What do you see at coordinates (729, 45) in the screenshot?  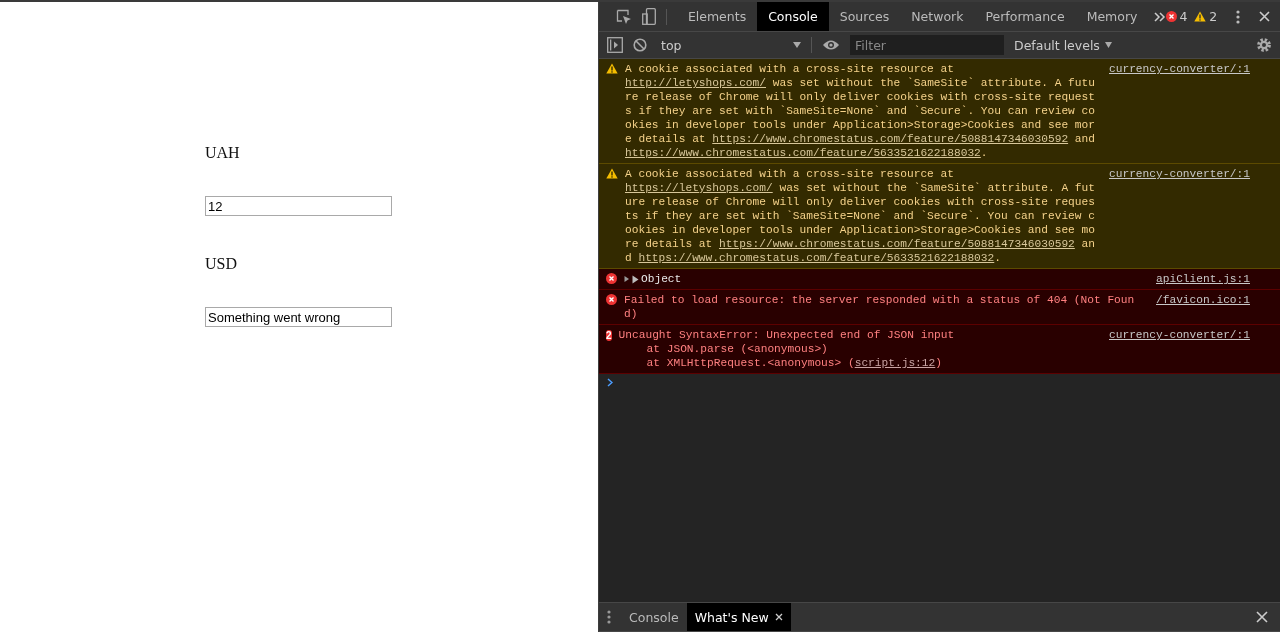 I see `context-selector: top` at bounding box center [729, 45].